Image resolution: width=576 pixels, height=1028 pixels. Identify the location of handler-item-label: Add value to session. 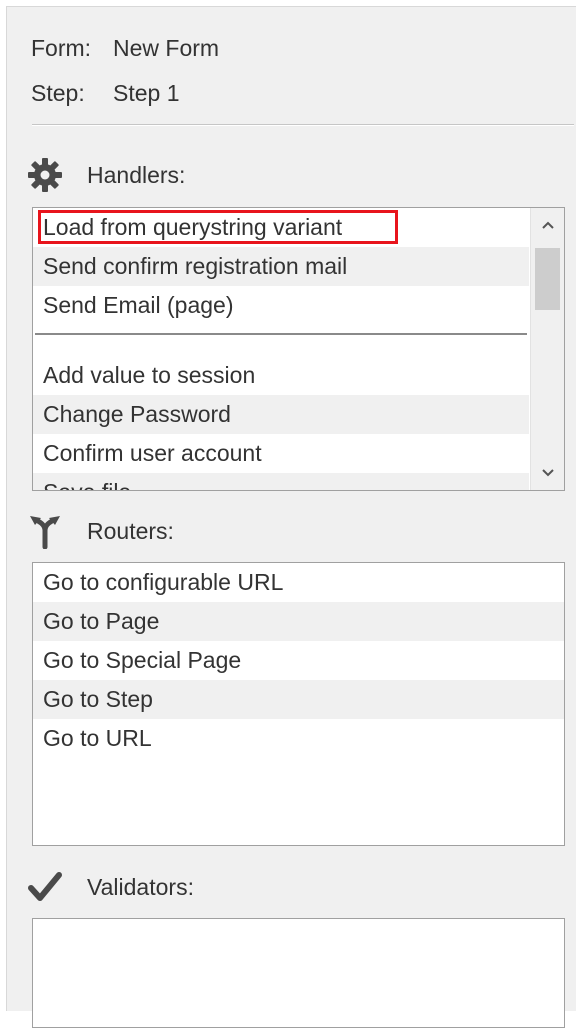
(149, 375).